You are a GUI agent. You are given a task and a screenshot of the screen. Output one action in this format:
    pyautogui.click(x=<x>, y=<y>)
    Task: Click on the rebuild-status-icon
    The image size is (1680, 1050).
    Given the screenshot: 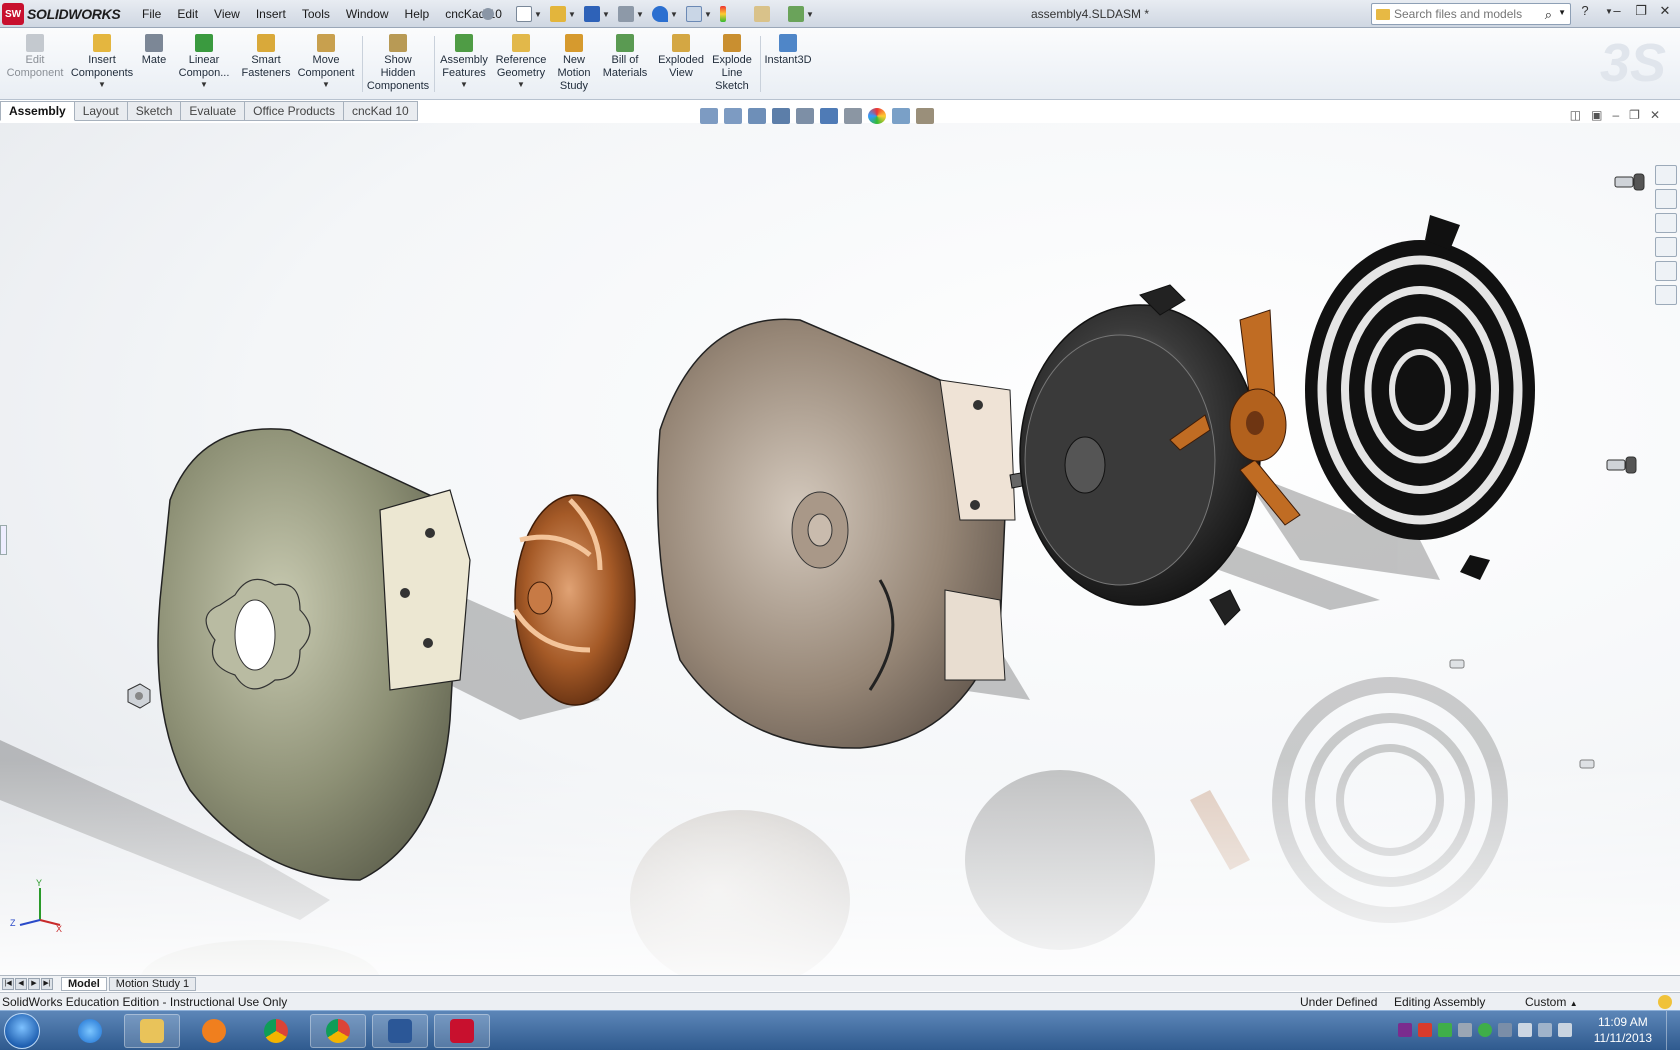 What is the action you would take?
    pyautogui.click(x=1665, y=1002)
    